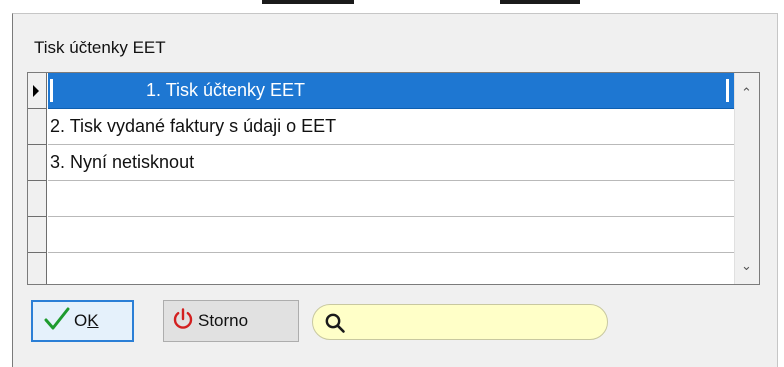  What do you see at coordinates (391, 127) in the screenshot?
I see `list-item: 2. Tisk vydané faktury s údaji o EET` at bounding box center [391, 127].